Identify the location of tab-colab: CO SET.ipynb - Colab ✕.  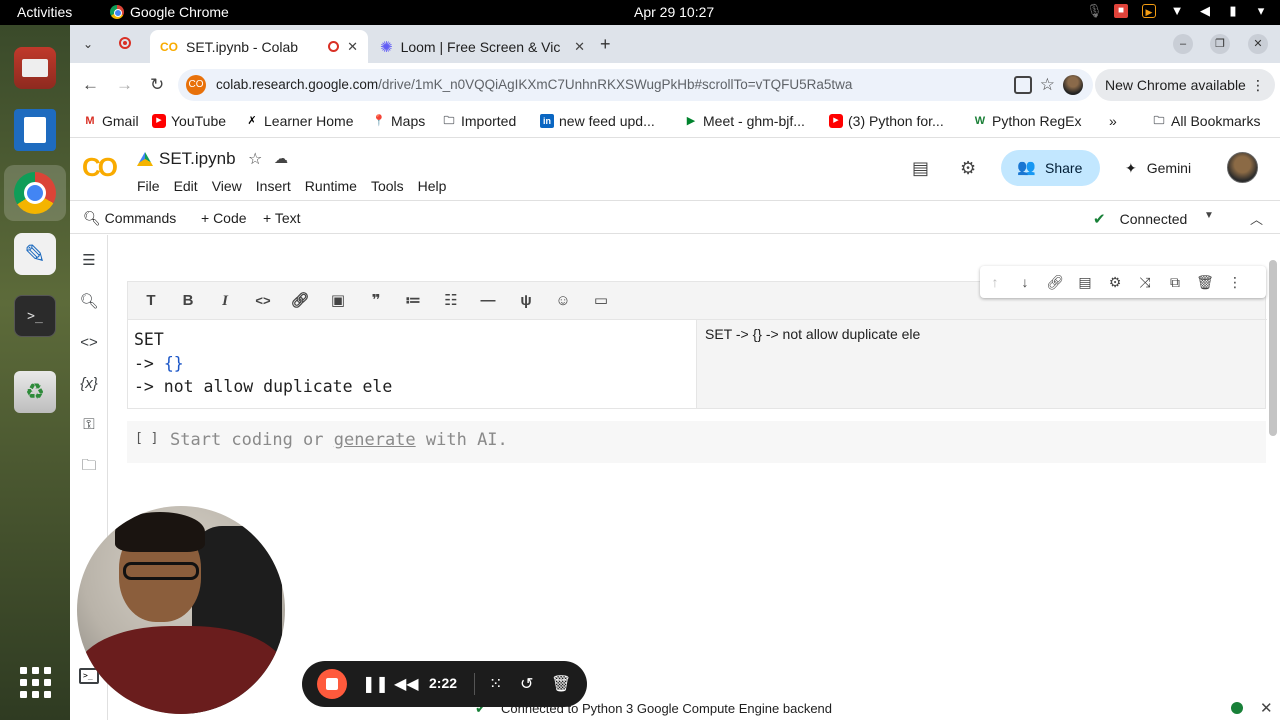
(259, 46).